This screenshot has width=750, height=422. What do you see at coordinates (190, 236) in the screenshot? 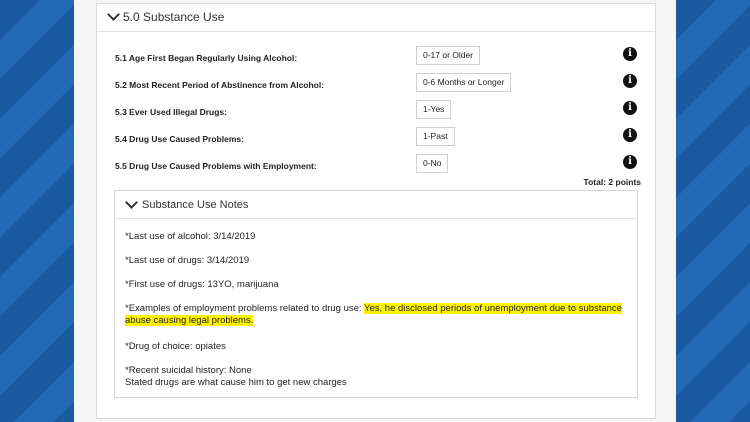
I see `note-last-alcohol-use: *Last use of alcohol: 3/14/2019` at bounding box center [190, 236].